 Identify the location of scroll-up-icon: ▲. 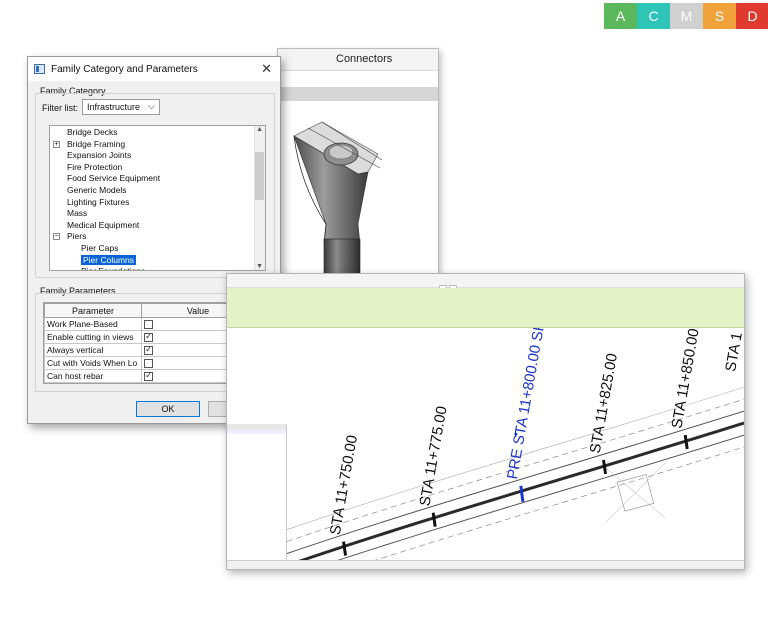
(259, 129).